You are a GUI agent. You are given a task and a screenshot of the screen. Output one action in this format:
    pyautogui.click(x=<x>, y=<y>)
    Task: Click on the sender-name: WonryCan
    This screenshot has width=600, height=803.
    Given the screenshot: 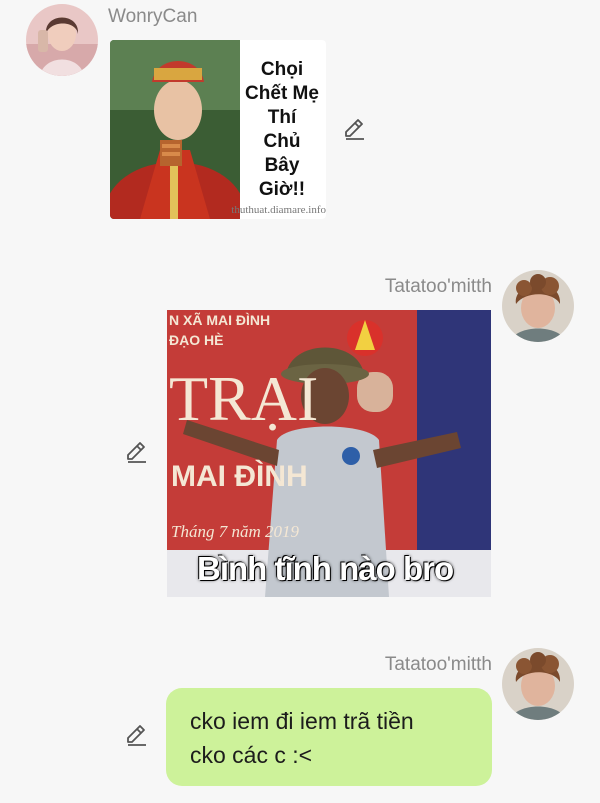 What is the action you would take?
    pyautogui.click(x=153, y=16)
    